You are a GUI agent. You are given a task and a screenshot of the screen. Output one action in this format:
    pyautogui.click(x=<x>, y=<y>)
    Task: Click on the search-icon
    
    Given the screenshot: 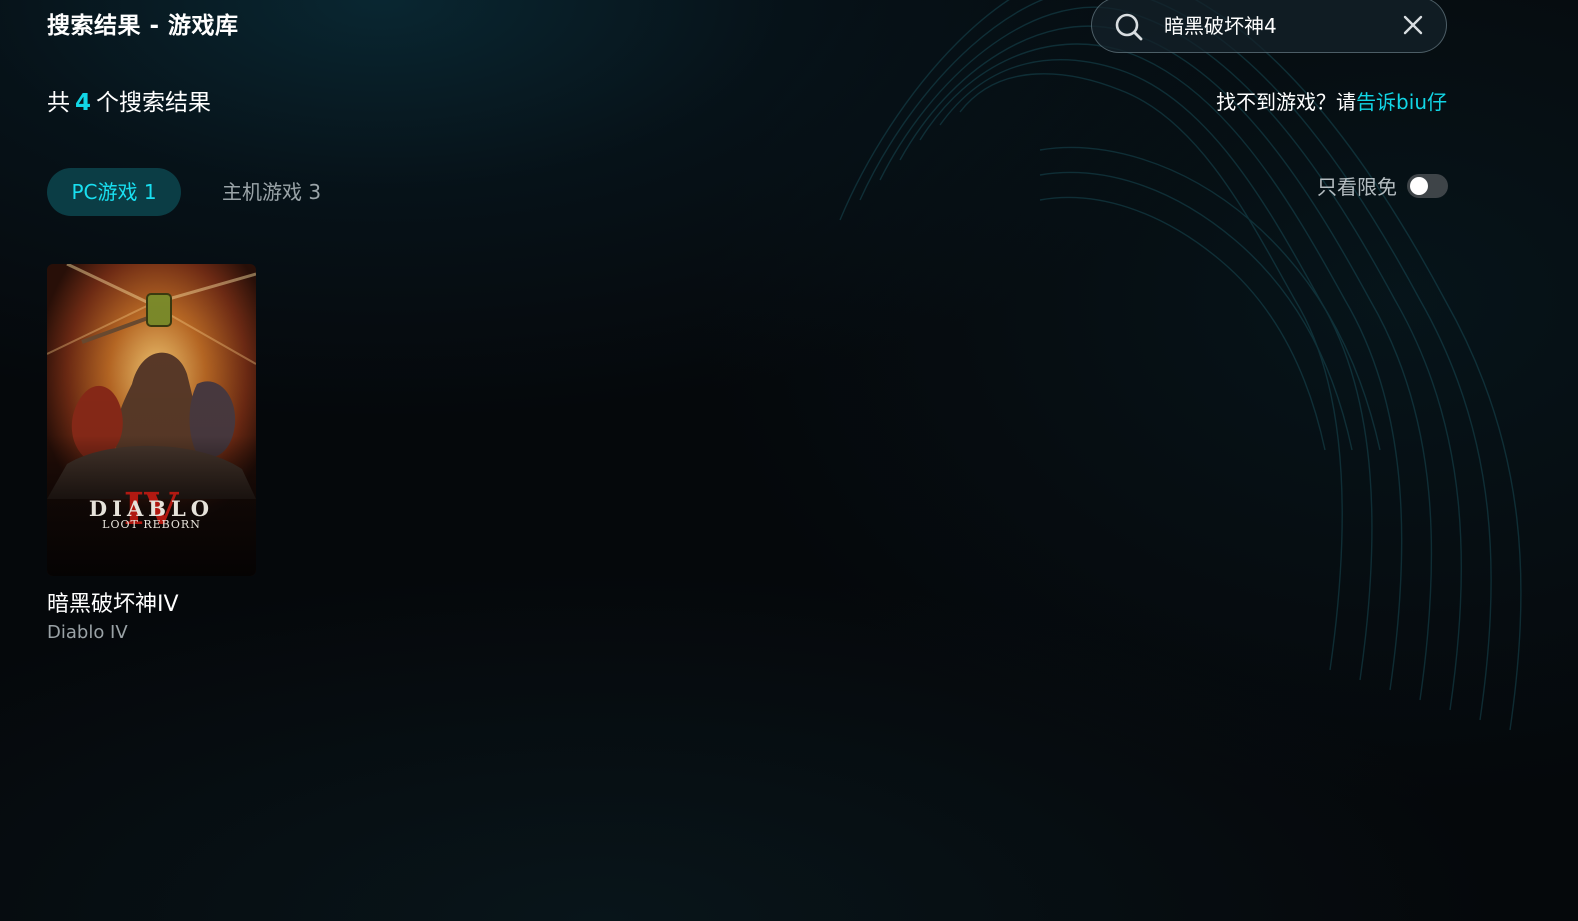 What is the action you would take?
    pyautogui.click(x=1129, y=27)
    